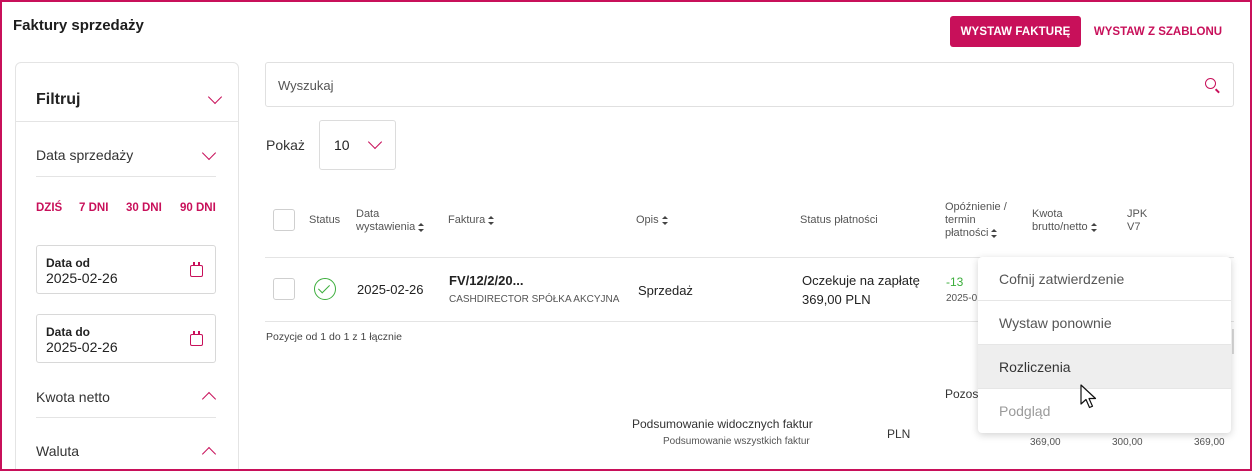  Describe the element at coordinates (1210, 83) in the screenshot. I see `search-icon` at that location.